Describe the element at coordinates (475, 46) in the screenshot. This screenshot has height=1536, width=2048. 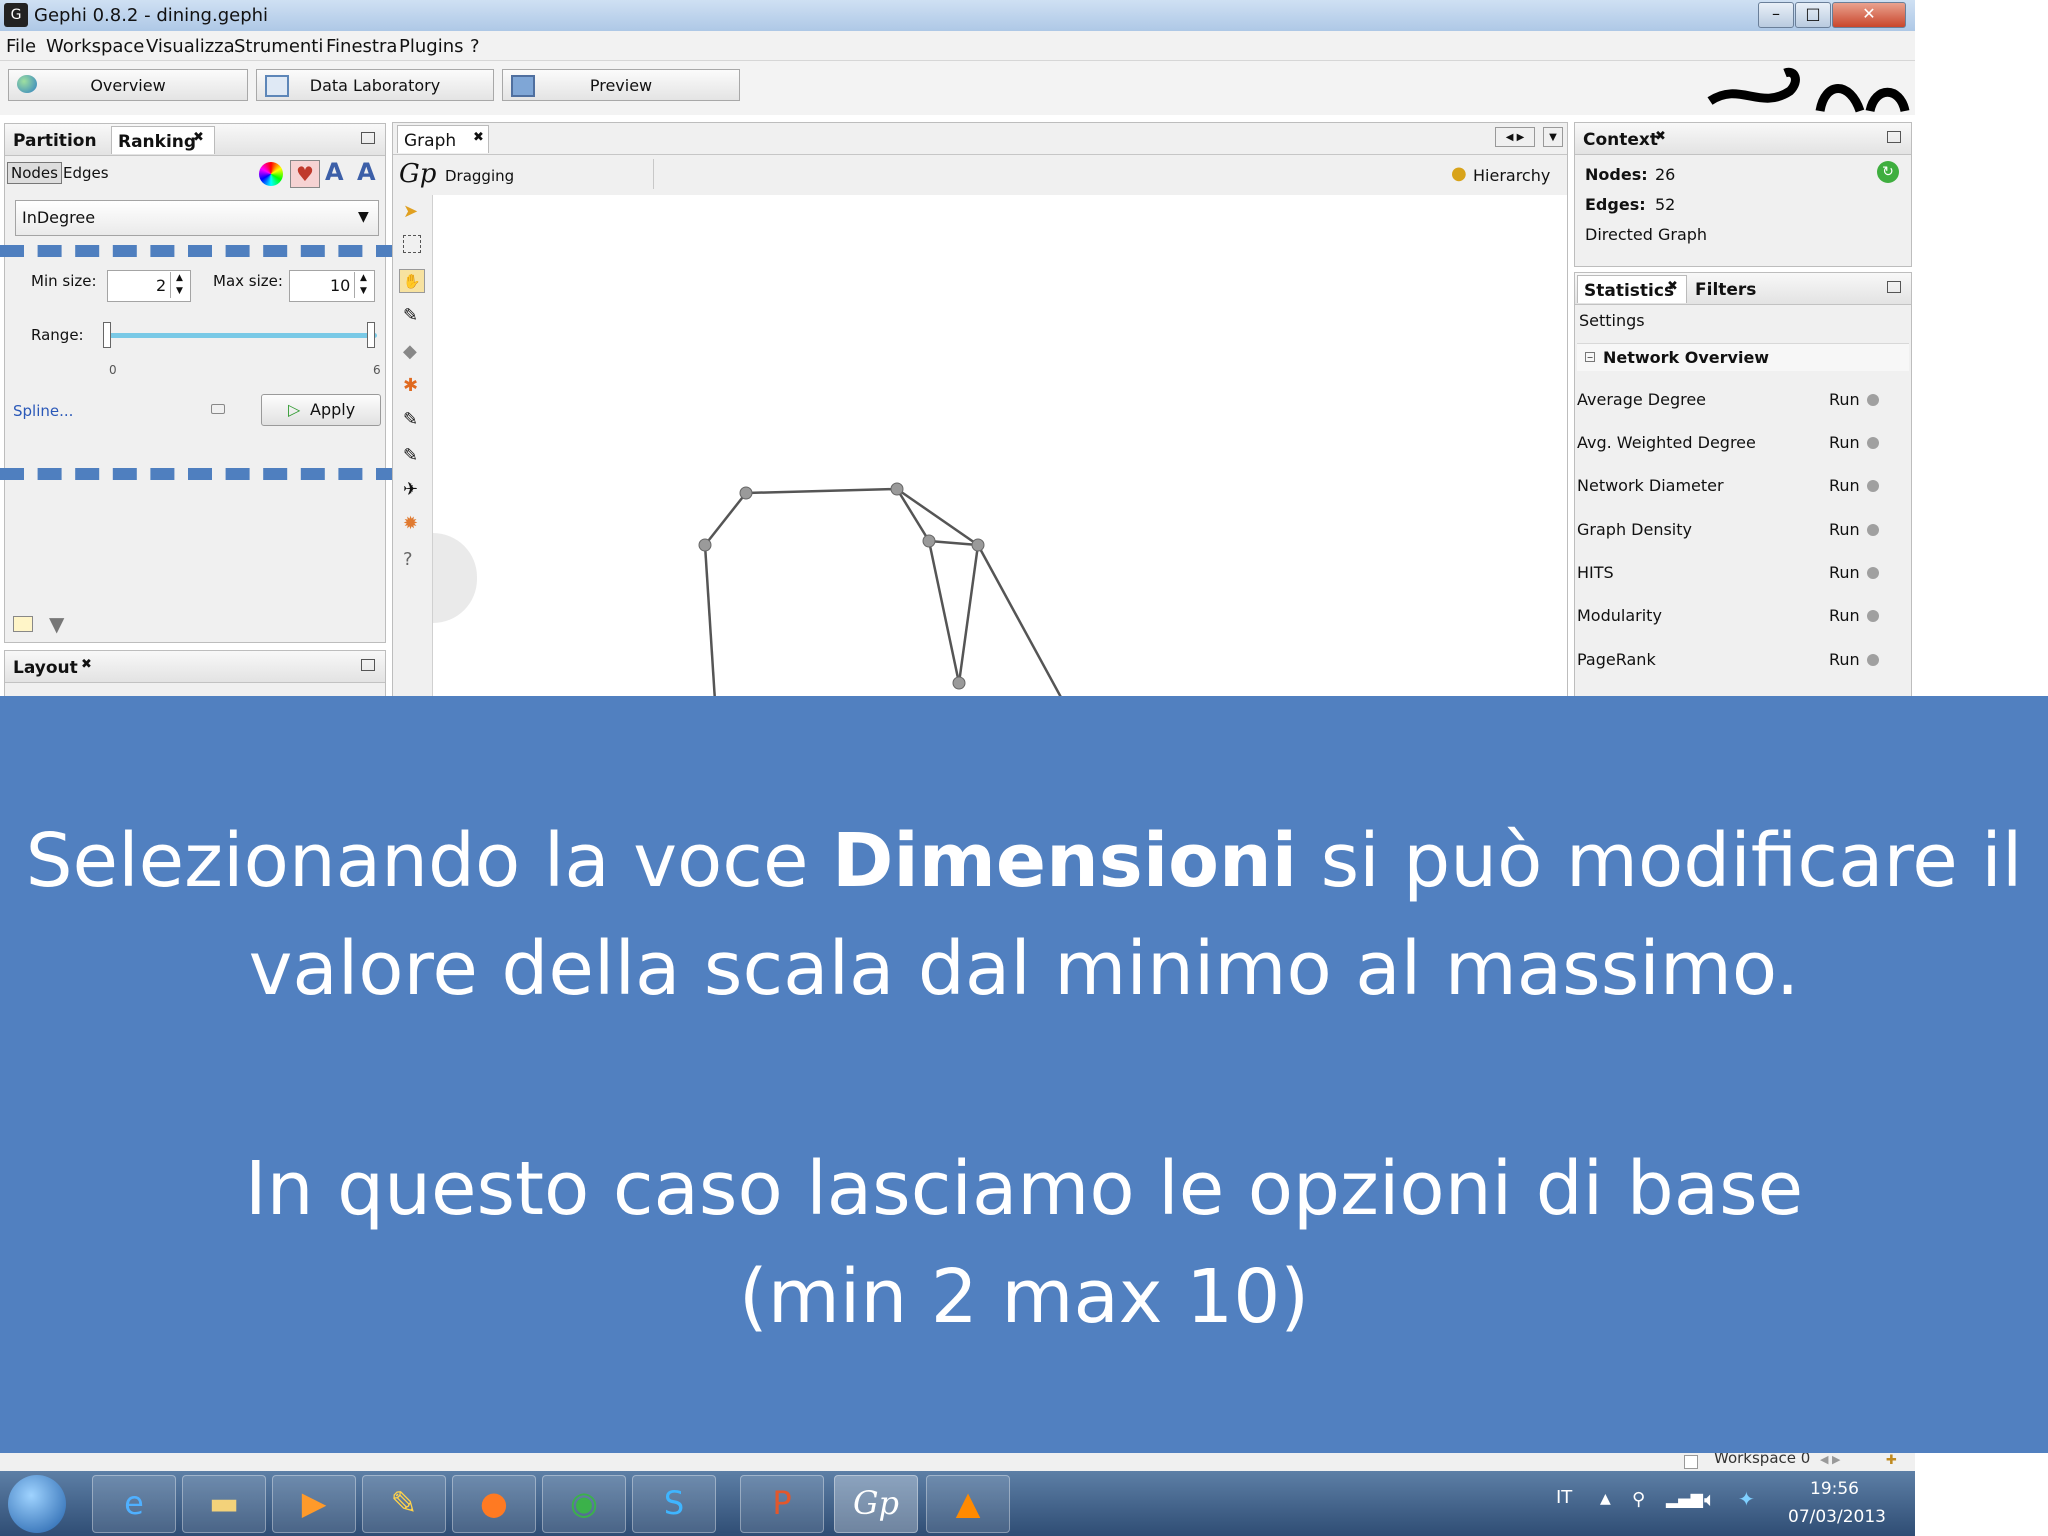
I see `menu-help: ?` at that location.